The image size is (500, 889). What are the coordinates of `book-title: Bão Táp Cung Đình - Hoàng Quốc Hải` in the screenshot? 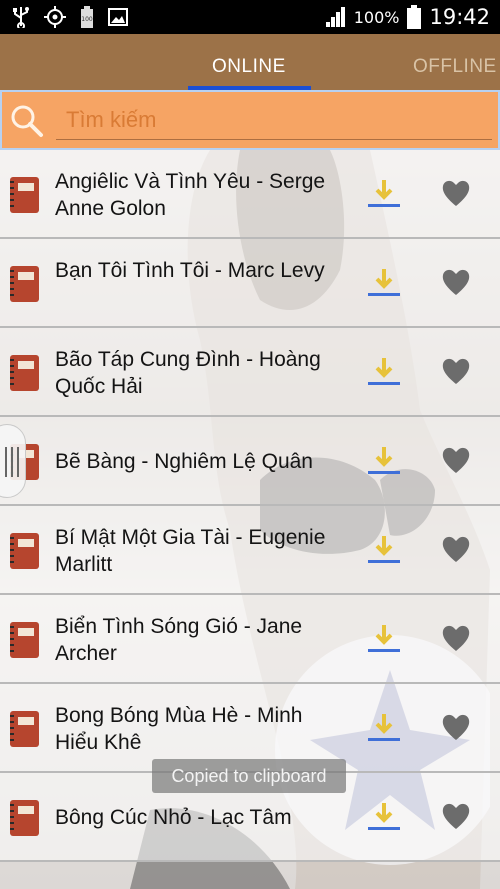 It's located at (188, 373).